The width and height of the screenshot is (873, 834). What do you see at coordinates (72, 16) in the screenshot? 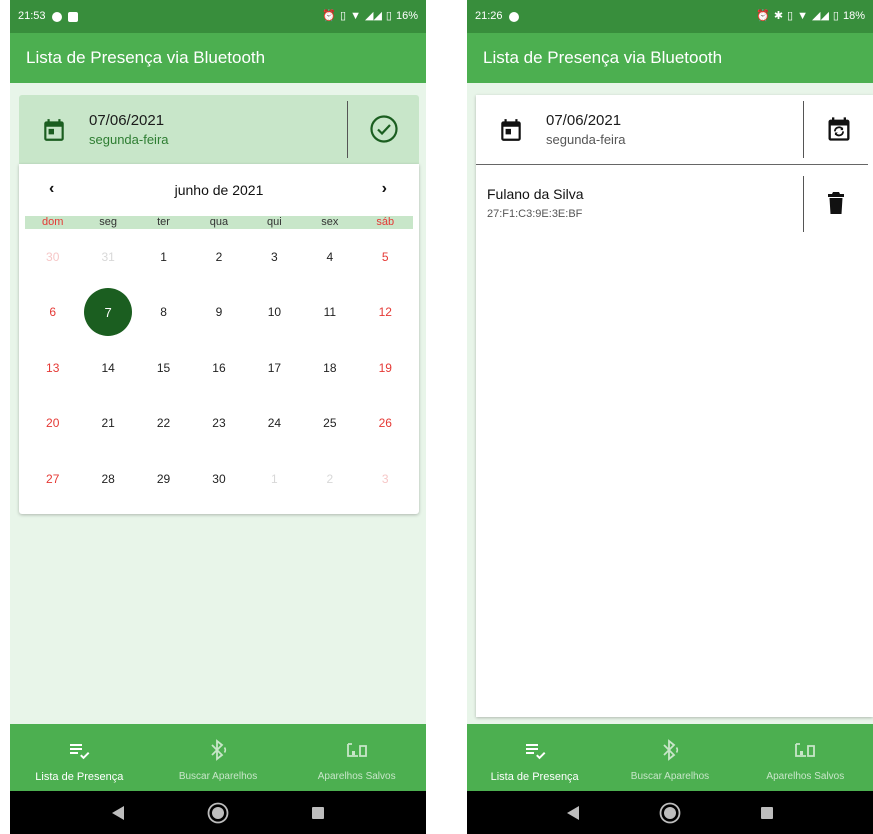
I see `app-notification-icon` at bounding box center [72, 16].